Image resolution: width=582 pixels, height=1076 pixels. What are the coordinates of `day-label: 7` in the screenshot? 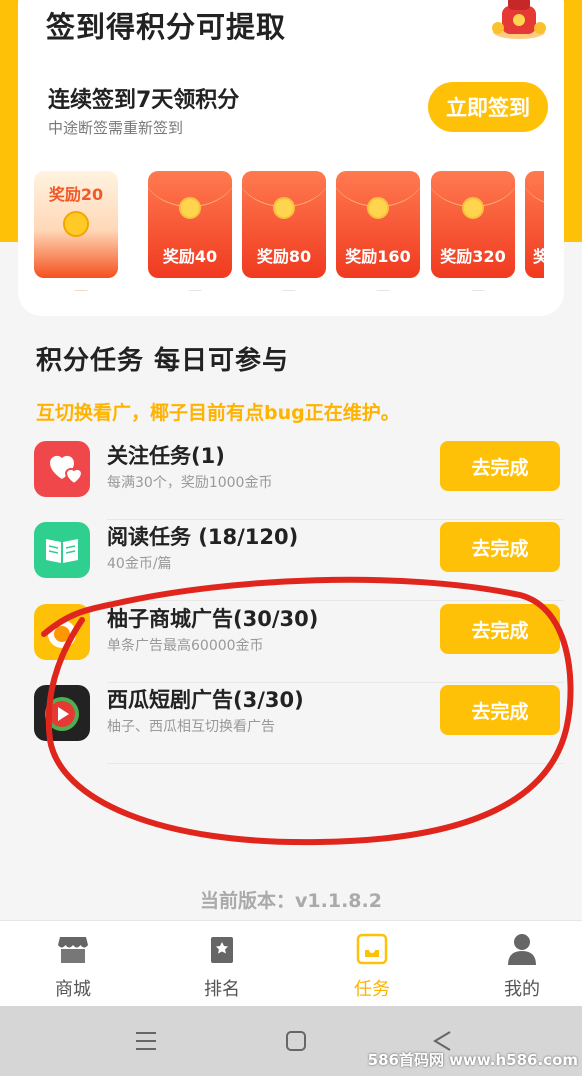 It's located at (534, 287).